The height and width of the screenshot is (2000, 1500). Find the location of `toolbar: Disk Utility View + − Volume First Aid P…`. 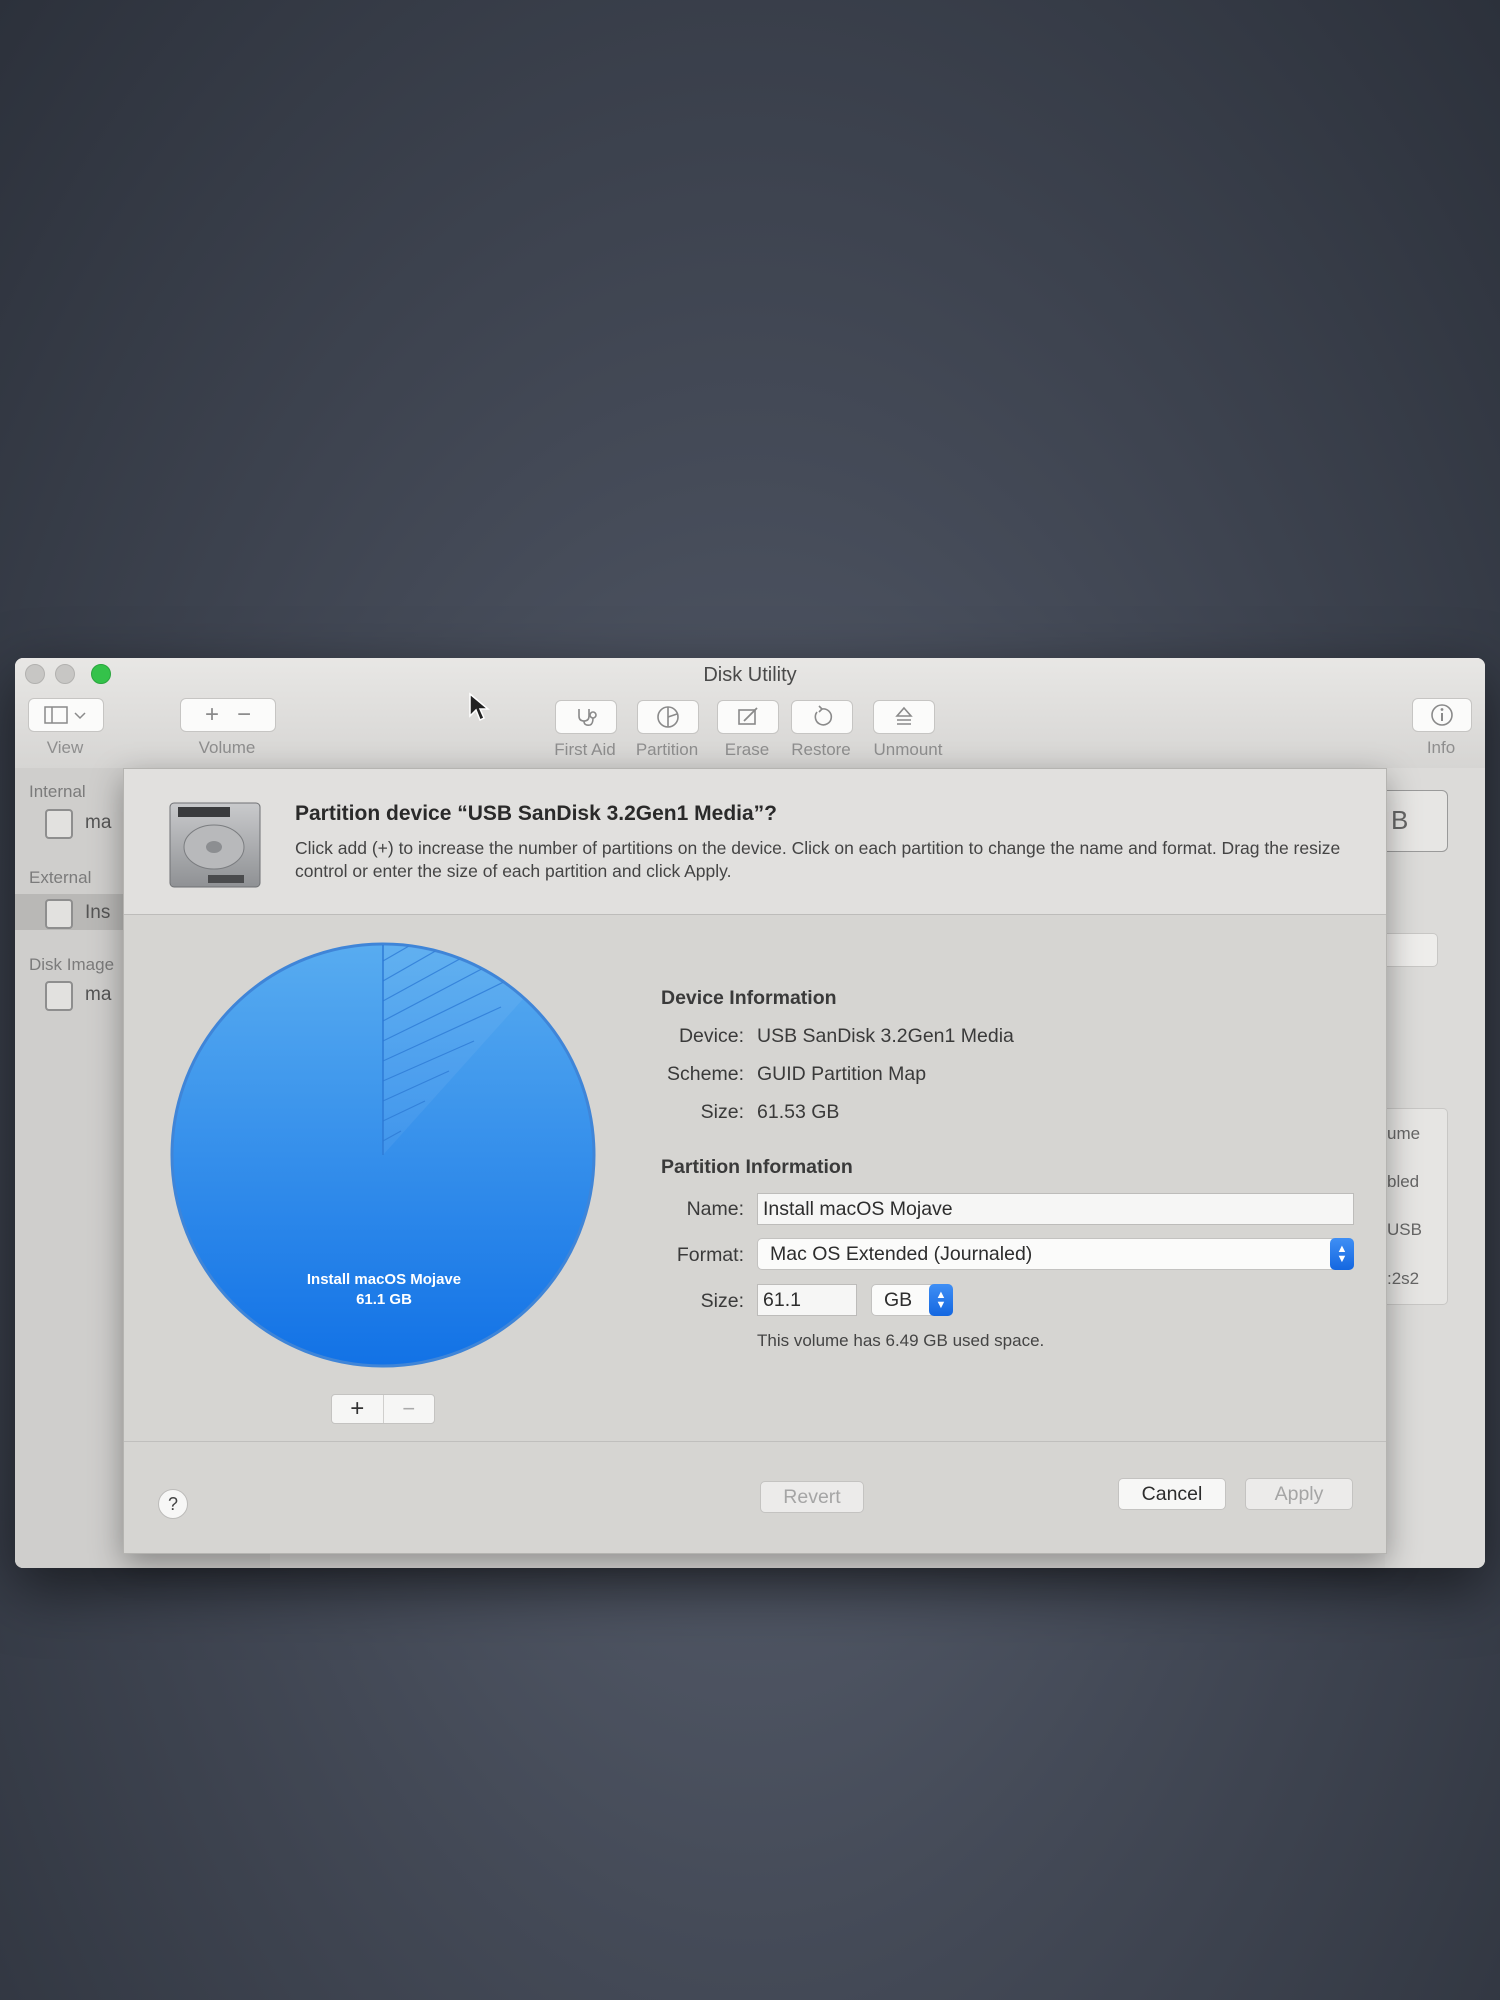

toolbar: Disk Utility View + − Volume First Aid P… is located at coordinates (750, 713).